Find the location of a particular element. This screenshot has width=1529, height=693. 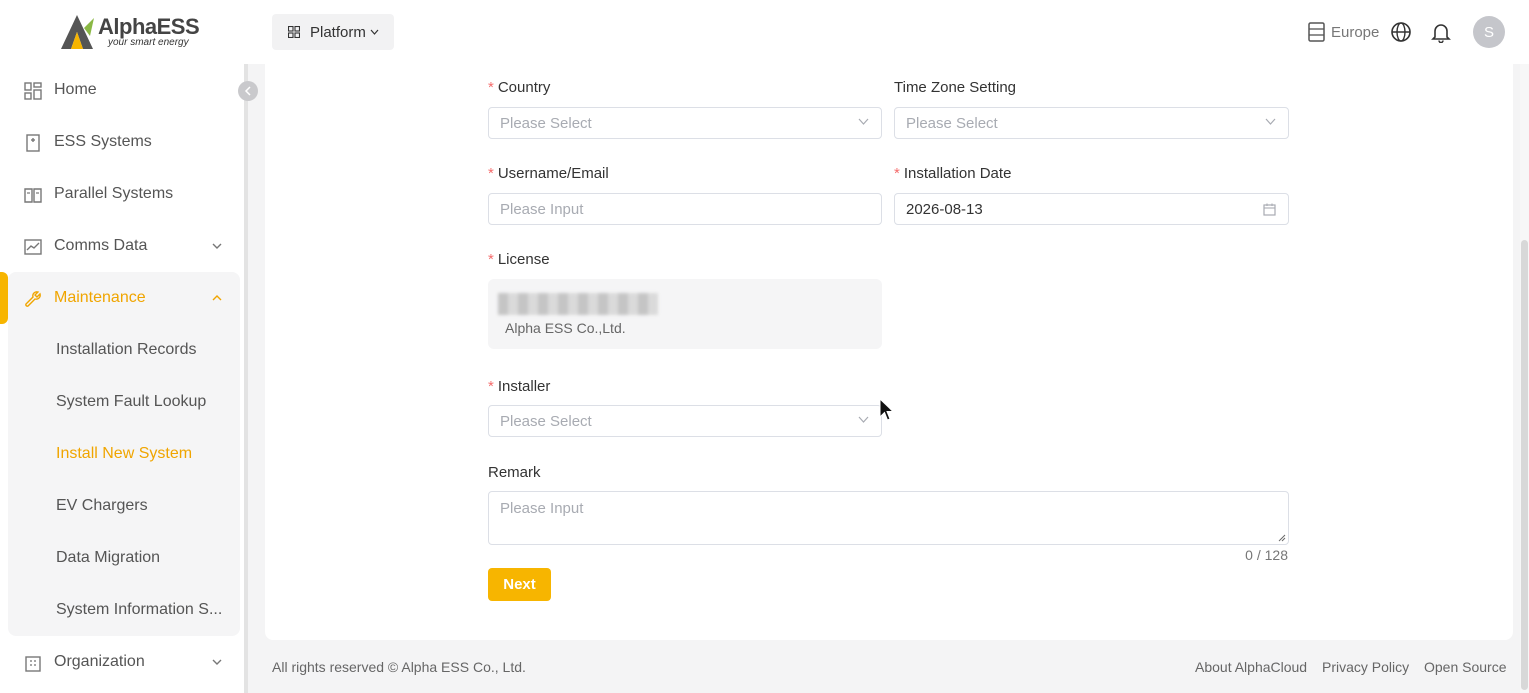

footer-link-privacy: Privacy Policy is located at coordinates (1365, 667).